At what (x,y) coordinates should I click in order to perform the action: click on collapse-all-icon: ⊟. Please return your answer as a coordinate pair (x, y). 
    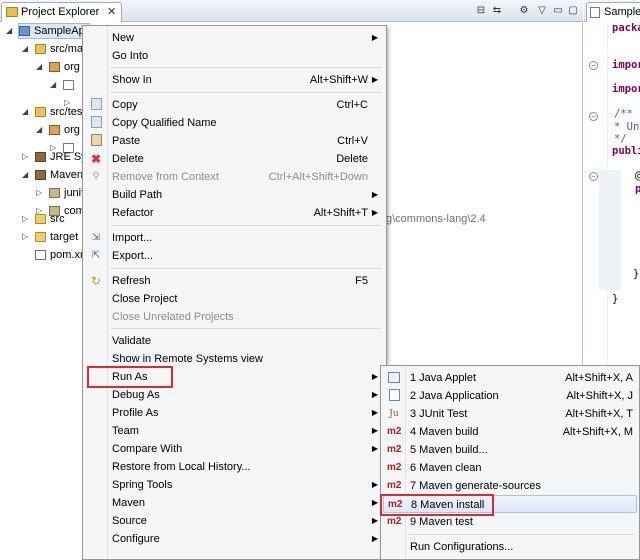
    Looking at the image, I should click on (481, 10).